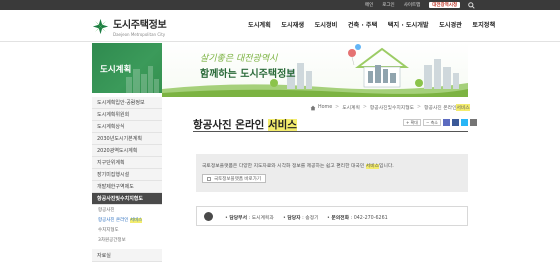 The image size is (560, 272). I want to click on sidebar-sub-aerial-photo: 항공사진, so click(127, 210).